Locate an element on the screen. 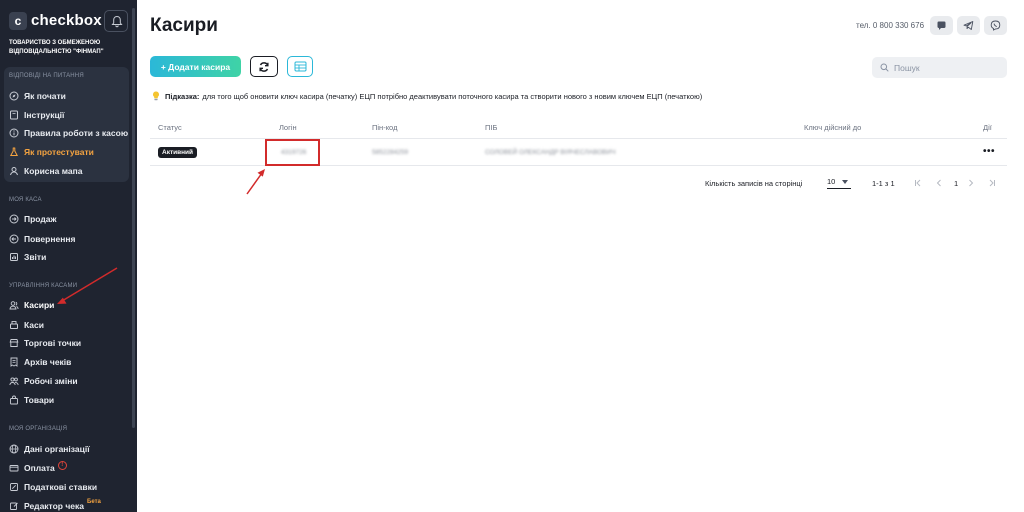 The image size is (1024, 512). sidebar-item-rules: Правила роботи з касою is located at coordinates (68, 133).